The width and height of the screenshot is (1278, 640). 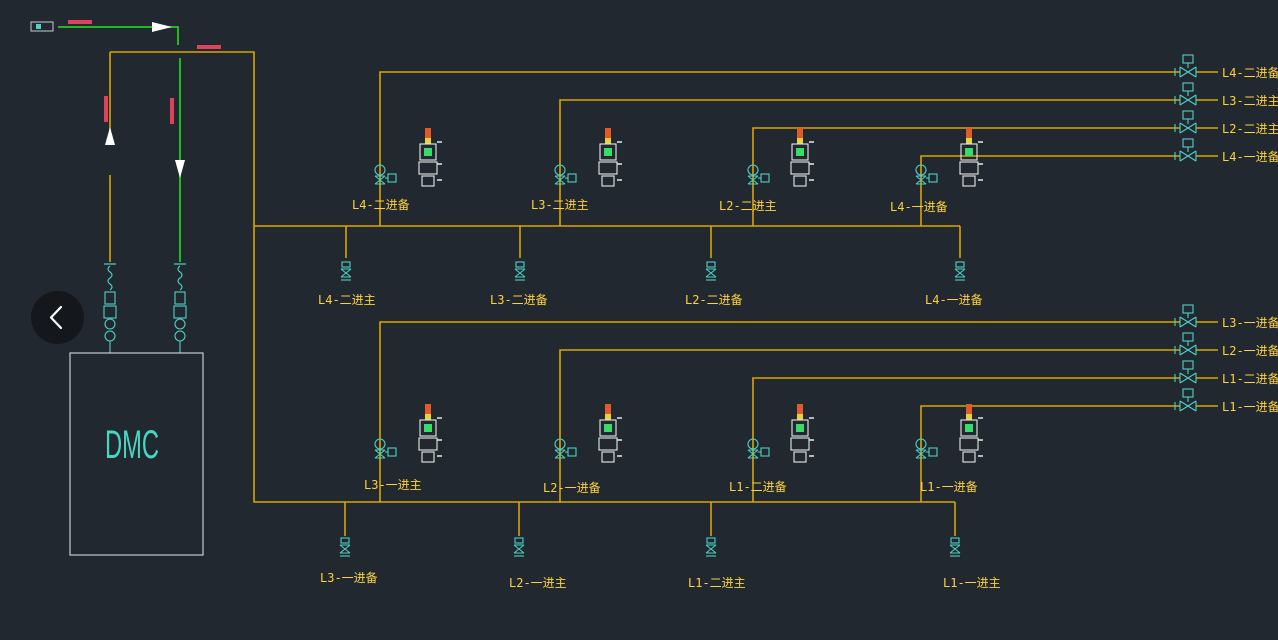 What do you see at coordinates (119, 144) in the screenshot?
I see `return-flow-line` at bounding box center [119, 144].